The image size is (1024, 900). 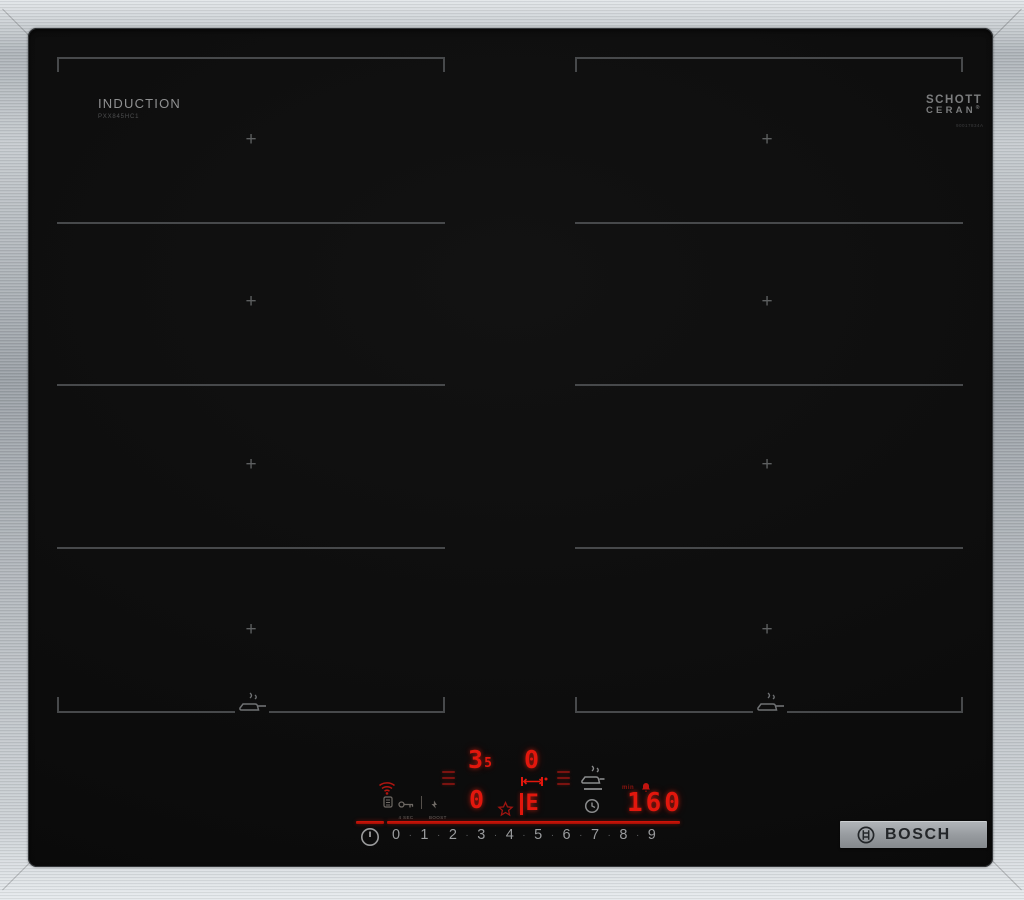 I want to click on power-level-half-digit: 5, so click(x=488, y=764).